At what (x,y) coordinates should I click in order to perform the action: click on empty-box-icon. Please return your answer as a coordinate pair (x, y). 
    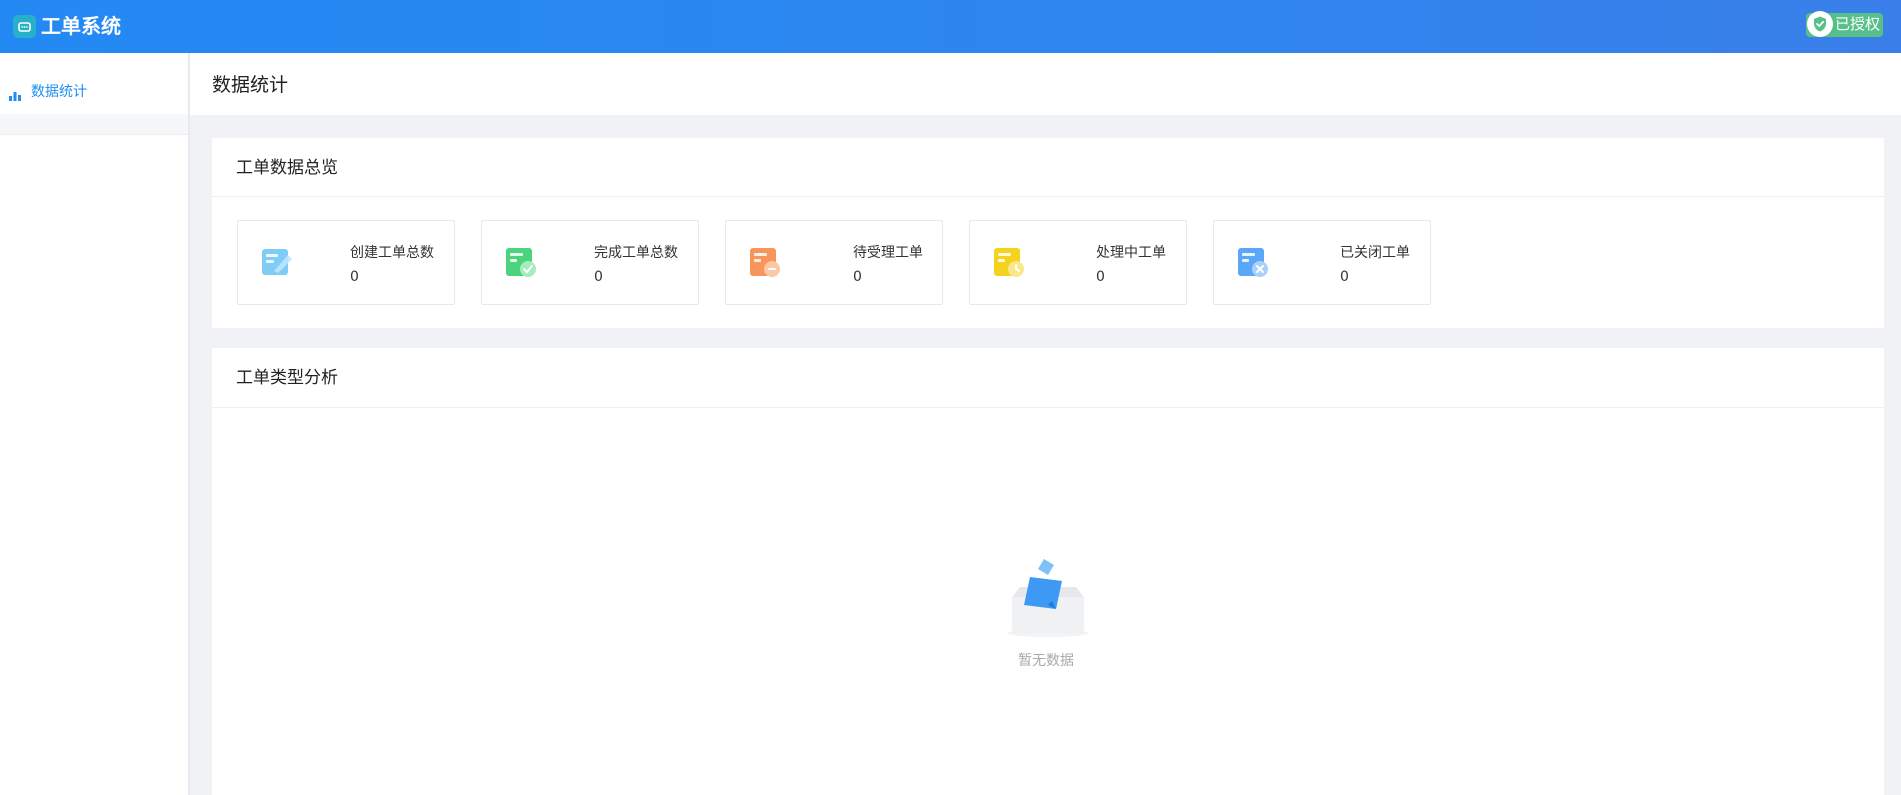
    Looking at the image, I should click on (1048, 599).